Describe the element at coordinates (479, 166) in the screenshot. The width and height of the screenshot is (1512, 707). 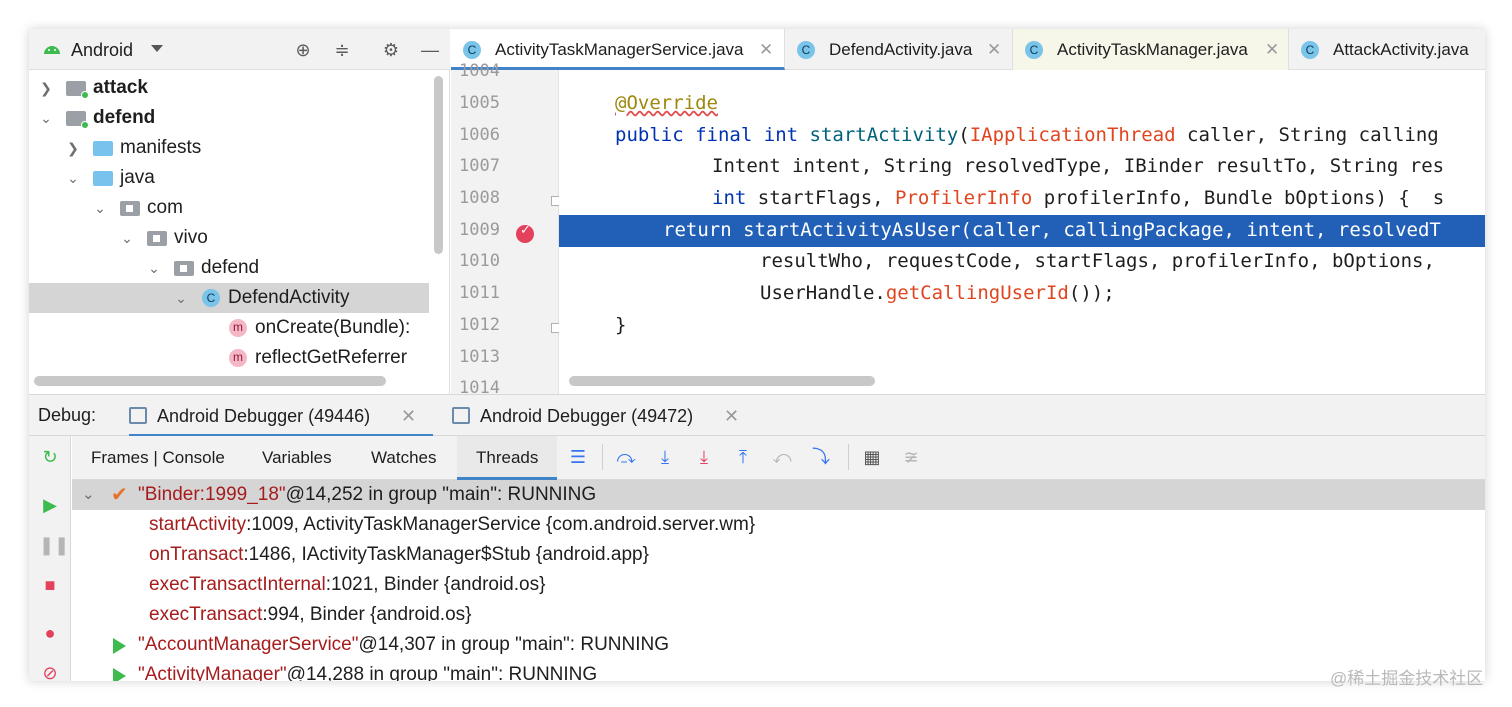
I see `line-number: 1007` at that location.